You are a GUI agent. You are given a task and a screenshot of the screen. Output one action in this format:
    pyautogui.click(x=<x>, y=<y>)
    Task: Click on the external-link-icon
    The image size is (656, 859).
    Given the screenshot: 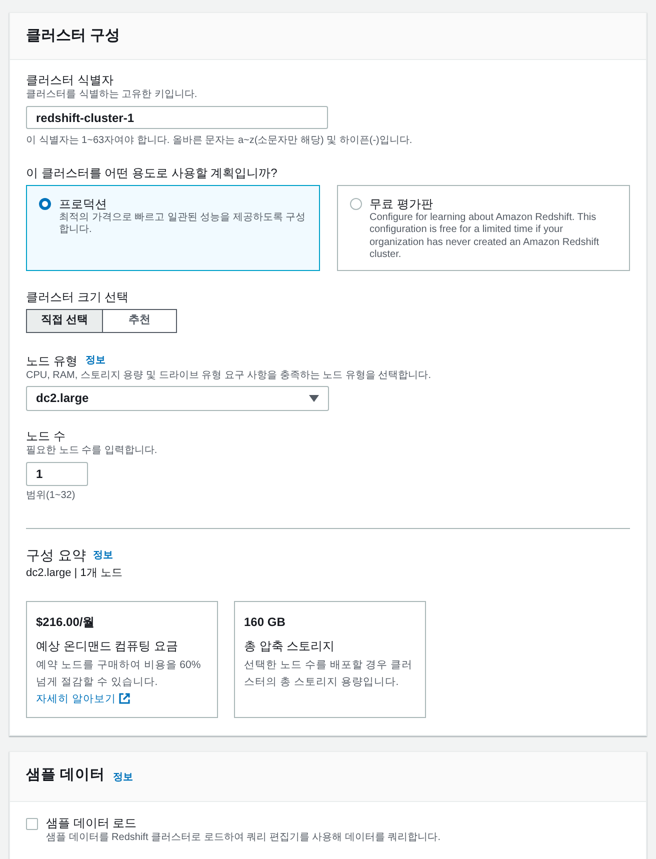 What is the action you would take?
    pyautogui.click(x=124, y=698)
    